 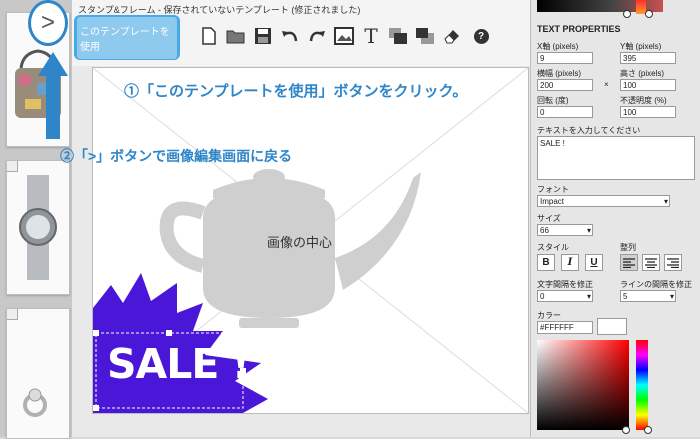 I want to click on align-left-icon, so click(x=629, y=262).